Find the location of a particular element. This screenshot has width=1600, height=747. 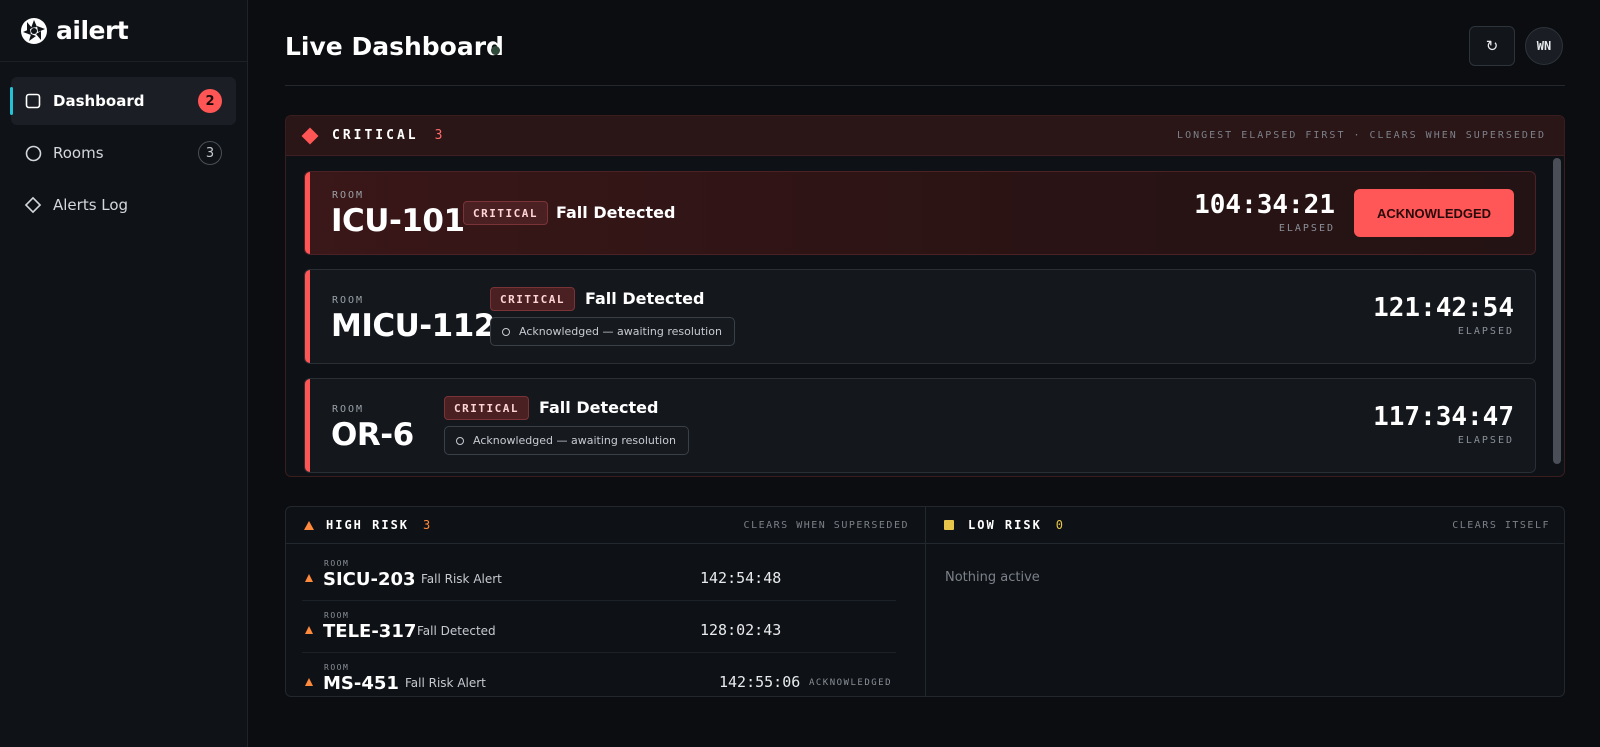

section-title: LOW RISK is located at coordinates (1005, 525).